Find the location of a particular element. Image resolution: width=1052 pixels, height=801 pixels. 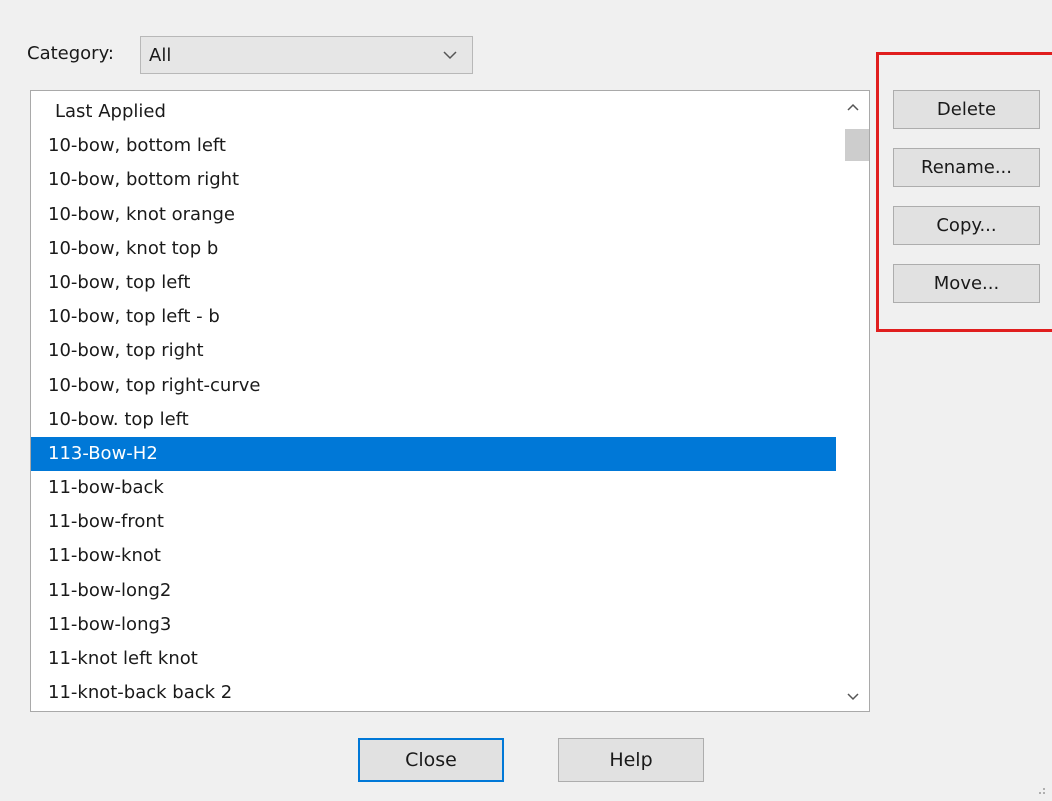

list-item: 10-bow, bottom right is located at coordinates (433, 180).